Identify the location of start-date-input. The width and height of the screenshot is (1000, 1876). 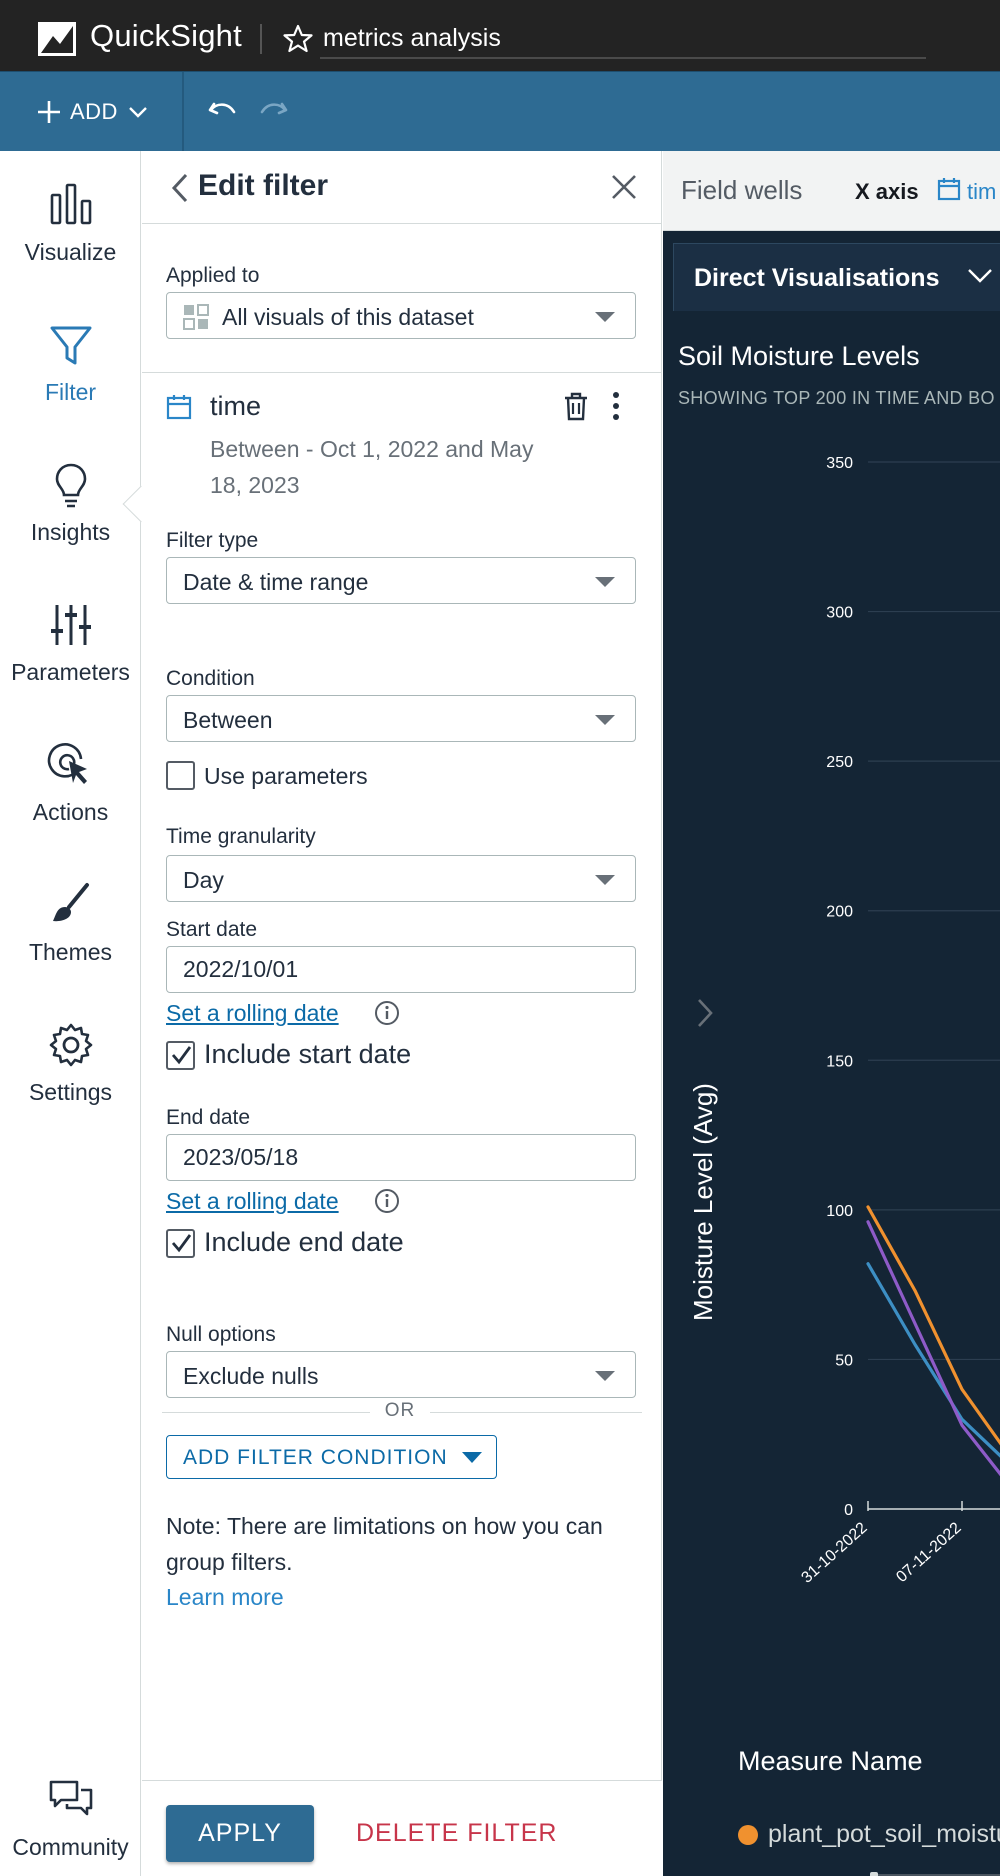
(401, 969).